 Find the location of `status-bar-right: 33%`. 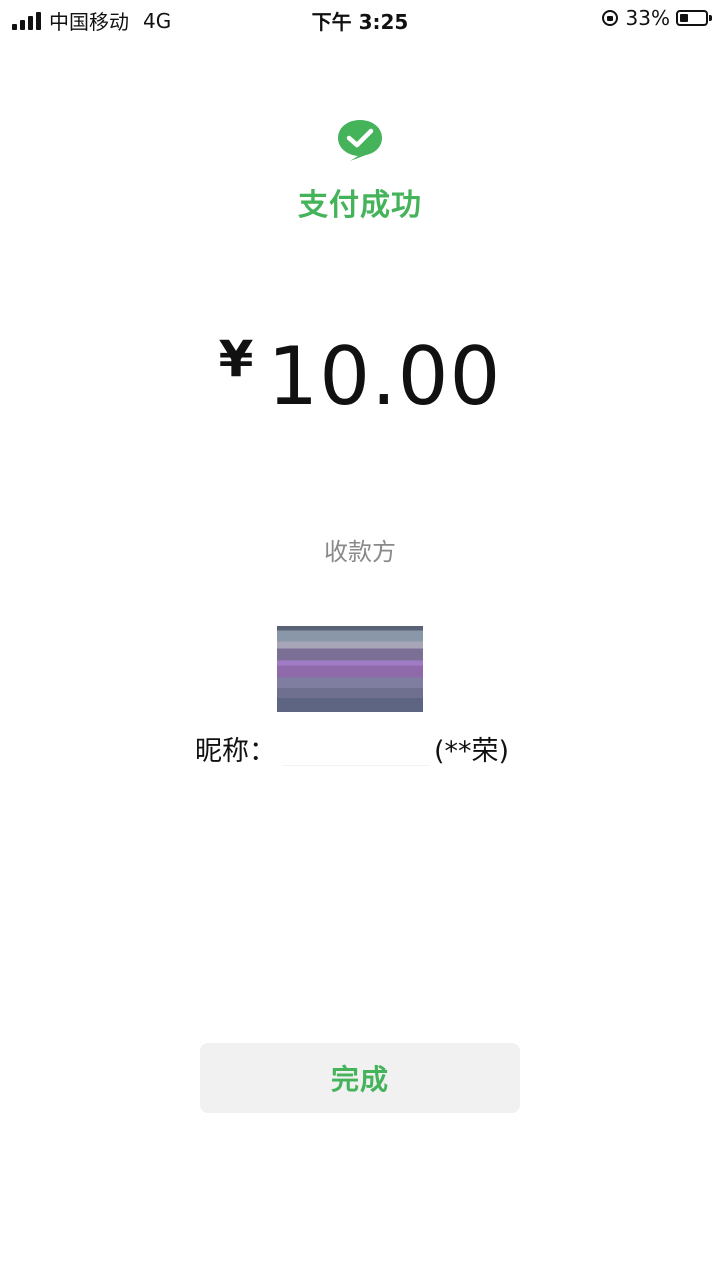

status-bar-right: 33% is located at coordinates (656, 18).